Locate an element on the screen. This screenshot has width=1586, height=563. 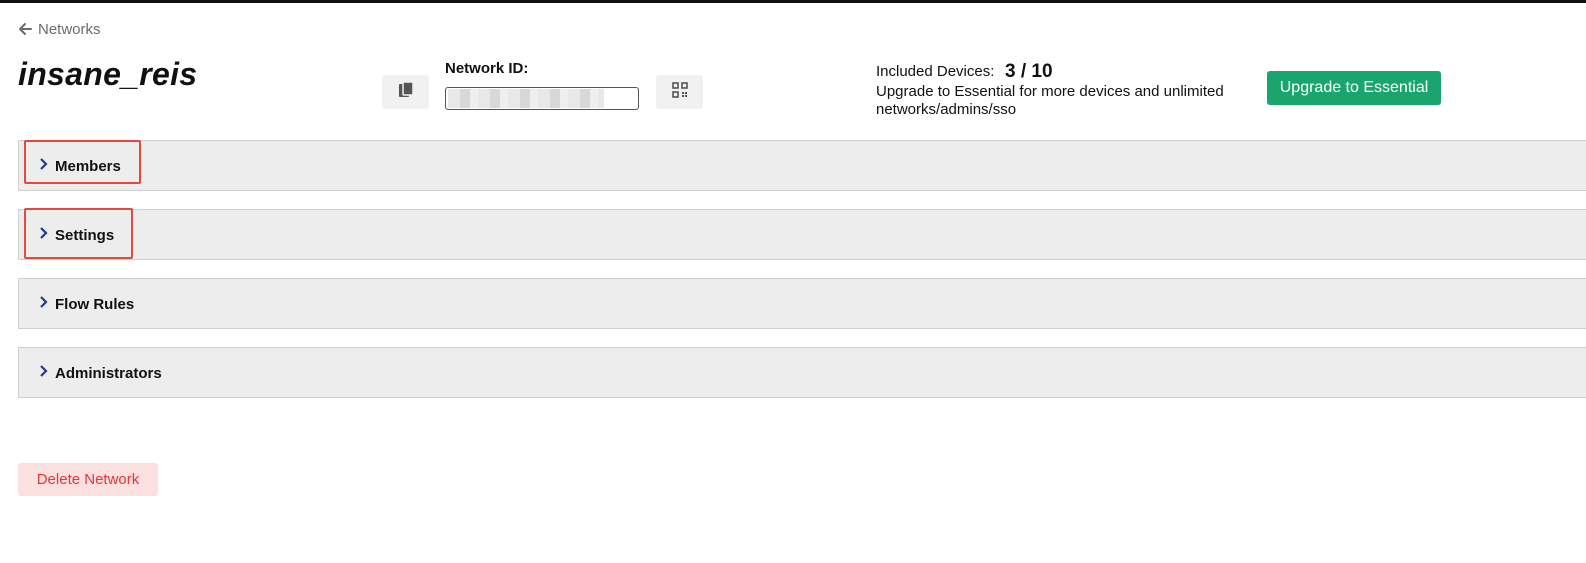
section-settings: Settings is located at coordinates (802, 234).